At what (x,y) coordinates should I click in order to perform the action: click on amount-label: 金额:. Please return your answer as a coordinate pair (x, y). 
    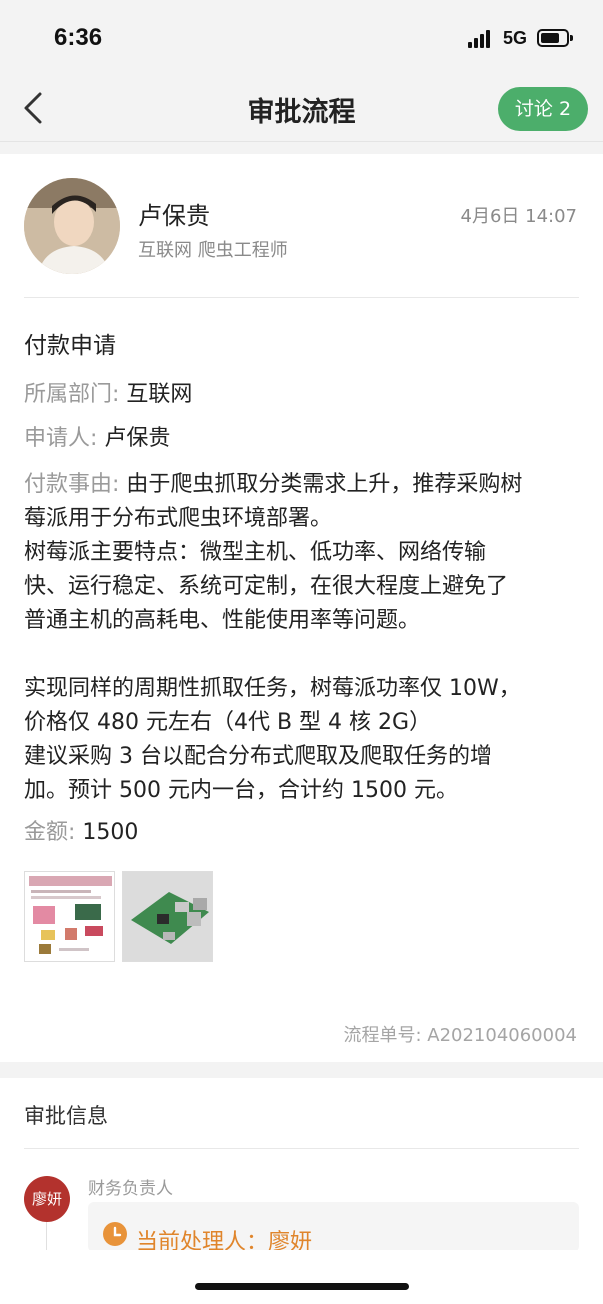
    Looking at the image, I should click on (50, 832).